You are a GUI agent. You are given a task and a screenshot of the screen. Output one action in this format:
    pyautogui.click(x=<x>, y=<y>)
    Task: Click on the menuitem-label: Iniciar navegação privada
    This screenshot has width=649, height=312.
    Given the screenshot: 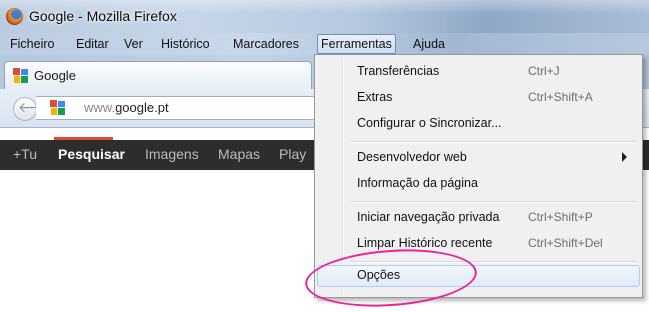 What is the action you would take?
    pyautogui.click(x=428, y=217)
    